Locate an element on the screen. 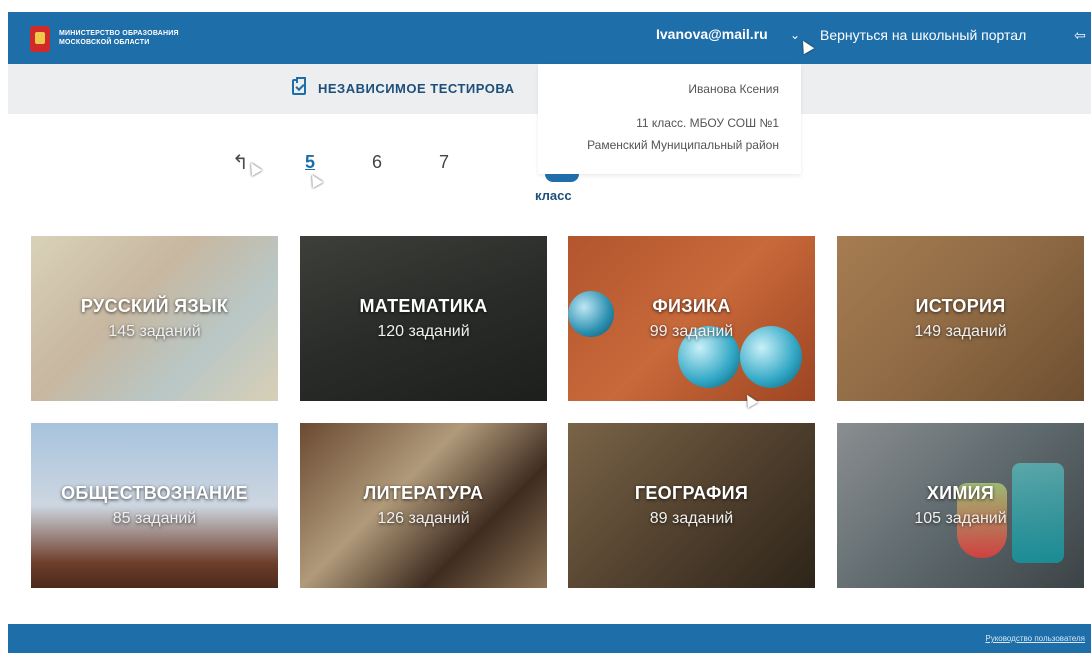 The height and width of the screenshot is (653, 1091). clipboard-check-icon is located at coordinates (299, 86).